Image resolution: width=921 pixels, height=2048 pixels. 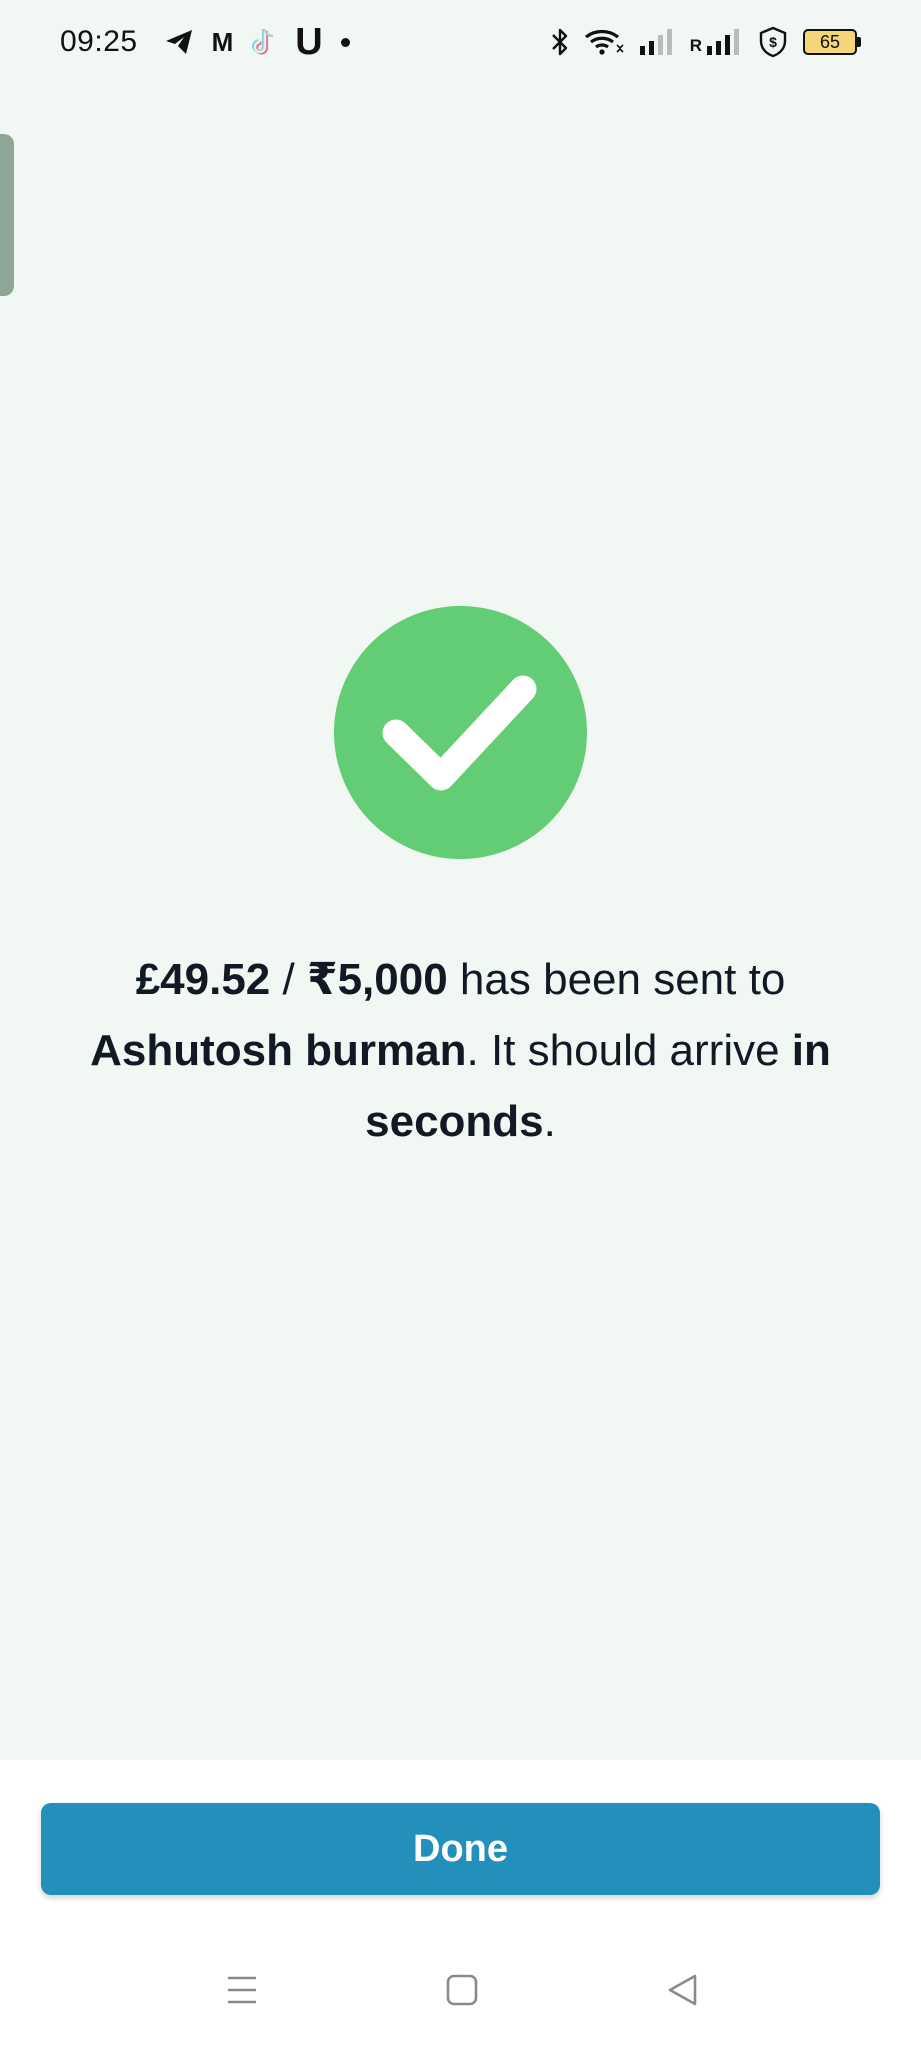 I want to click on message-end: ., so click(x=549, y=1121).